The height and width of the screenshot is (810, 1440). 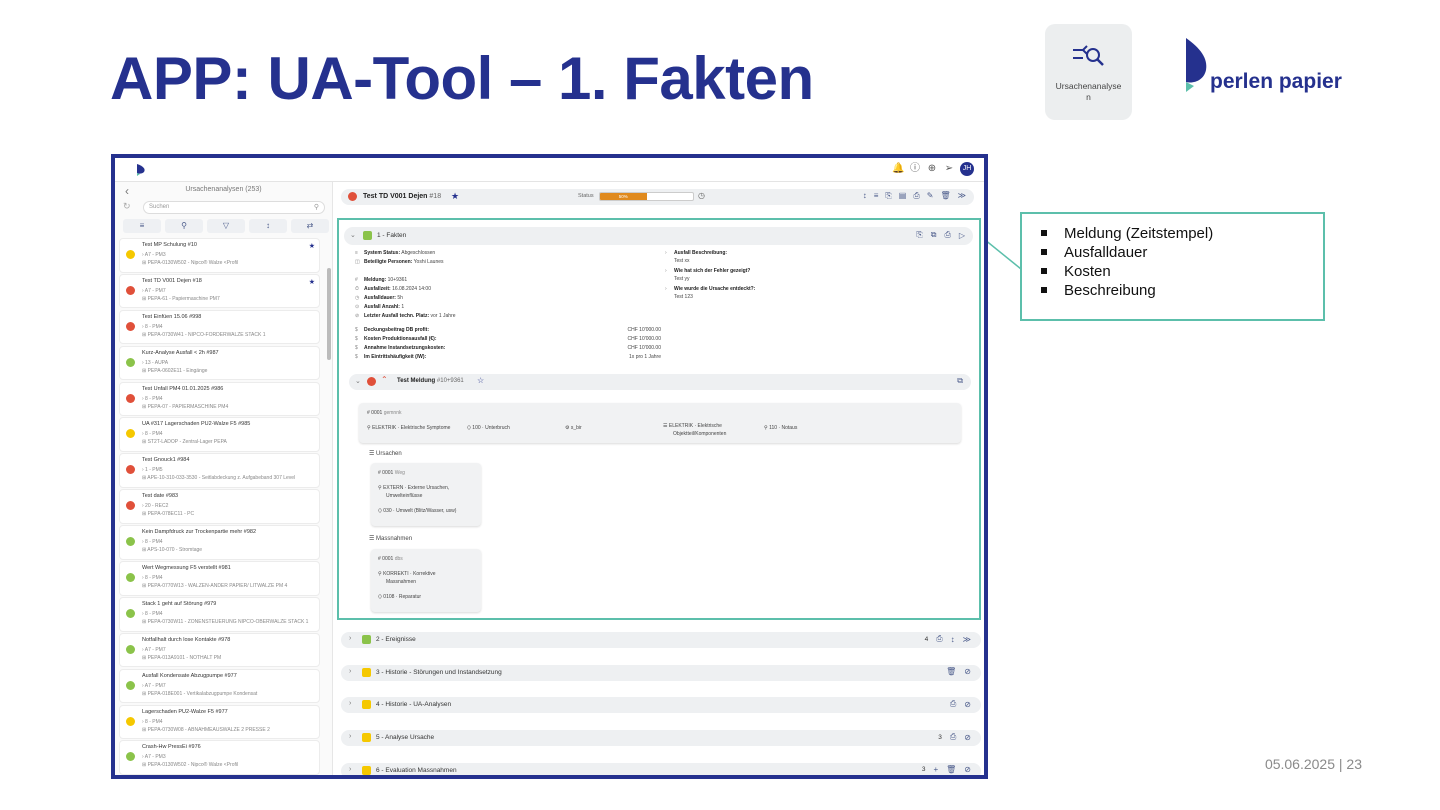 What do you see at coordinates (967, 169) in the screenshot?
I see `user-avatar: JH` at bounding box center [967, 169].